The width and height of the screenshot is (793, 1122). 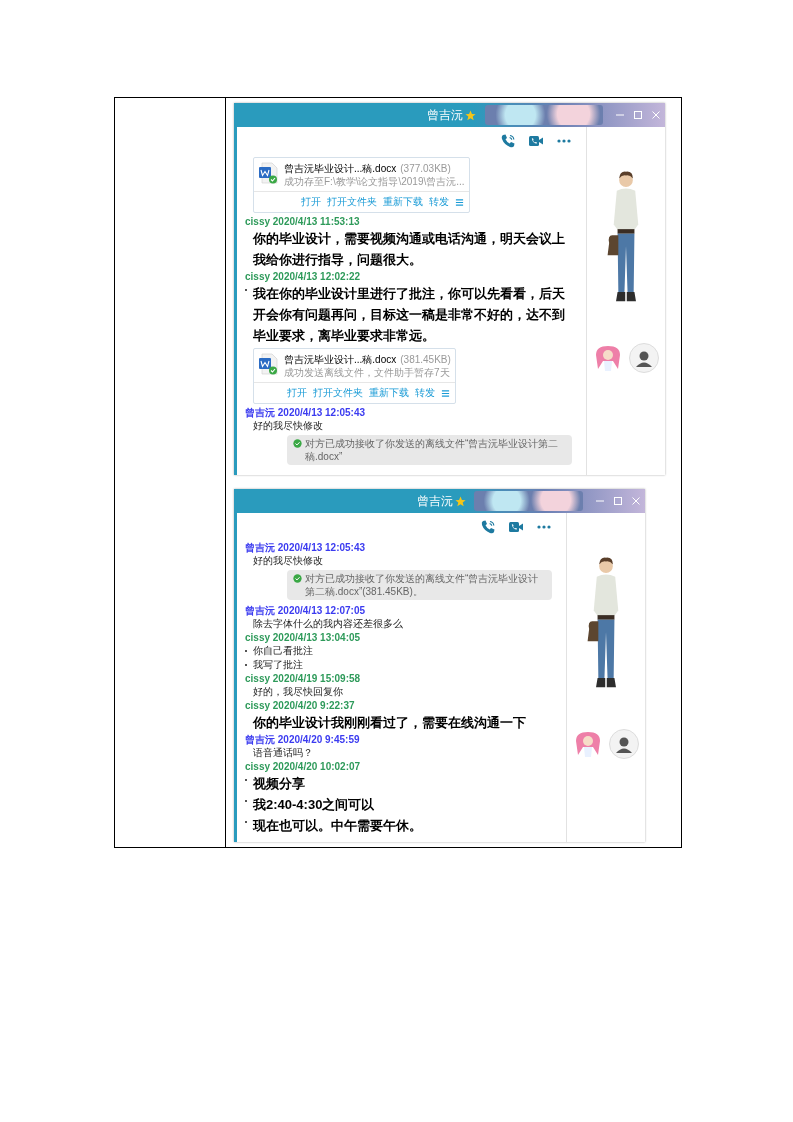 What do you see at coordinates (300, 705) in the screenshot?
I see `message-header: cissy 2020/4/20 9:22:37` at bounding box center [300, 705].